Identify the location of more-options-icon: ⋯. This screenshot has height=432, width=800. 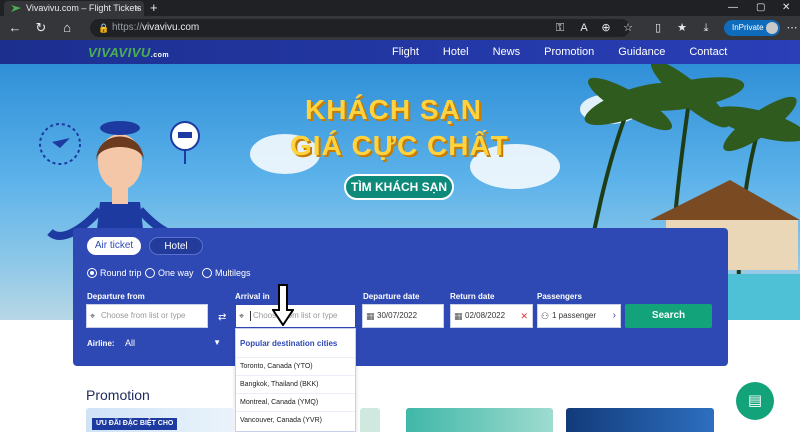
(792, 28).